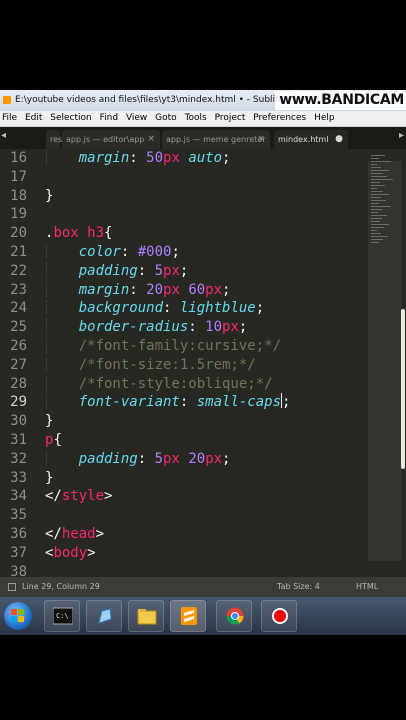  I want to click on code-line: 35, so click(184, 515).